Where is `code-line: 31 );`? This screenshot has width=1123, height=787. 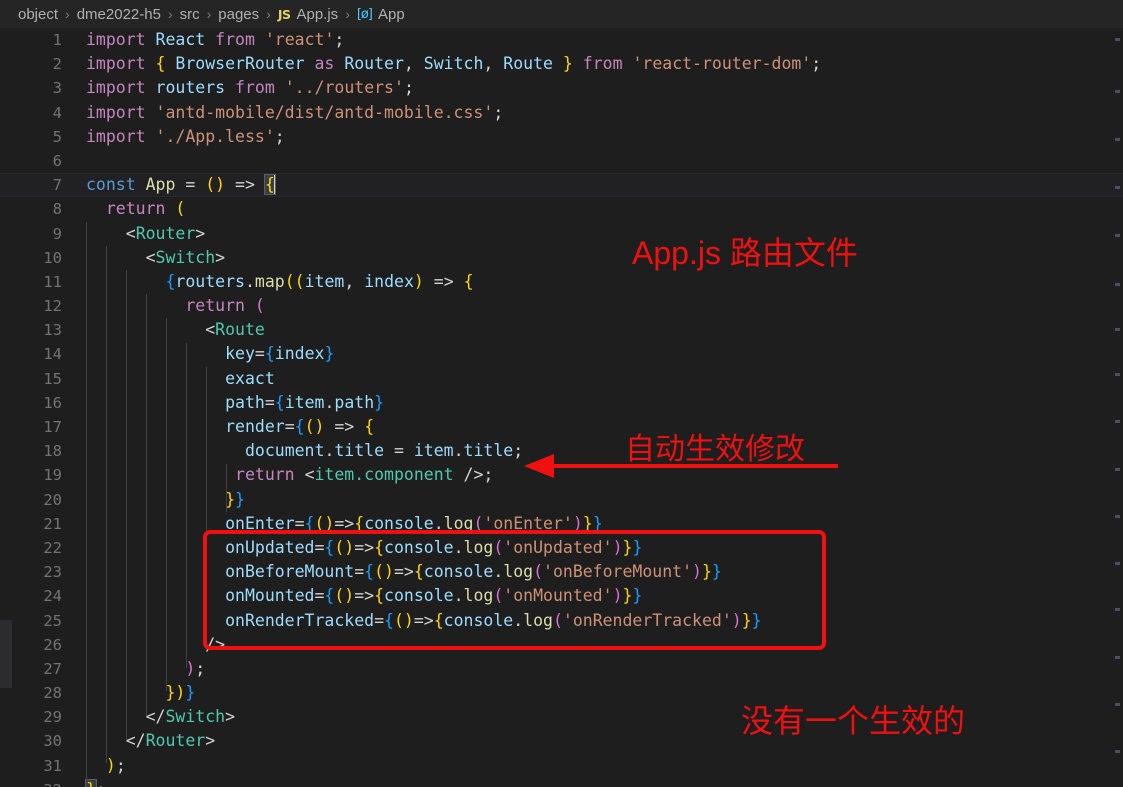 code-line: 31 ); is located at coordinates (561, 766).